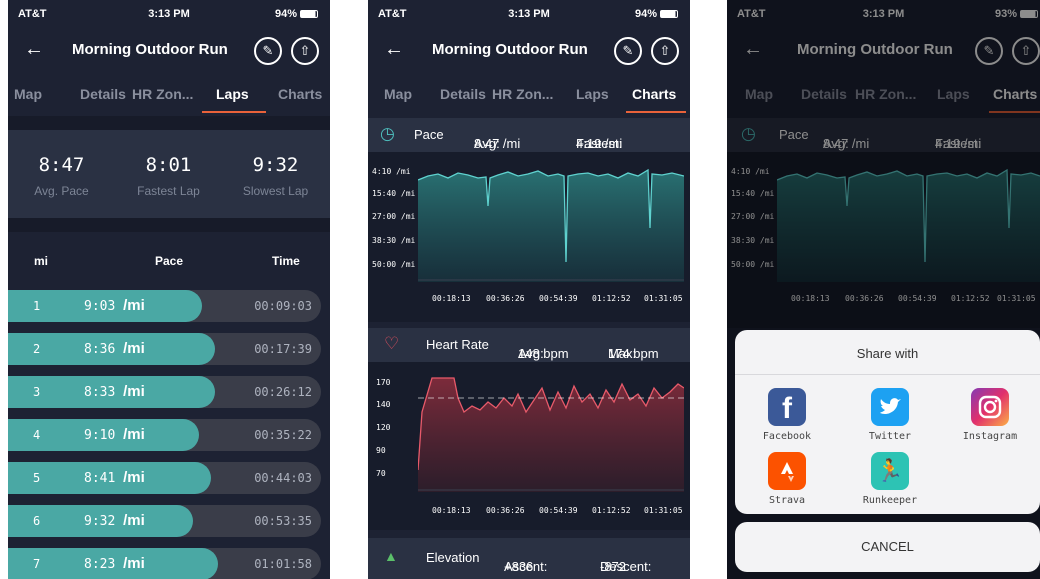 The image size is (1040, 579). I want to click on laps-table-header: mi Pace Time, so click(169, 260).